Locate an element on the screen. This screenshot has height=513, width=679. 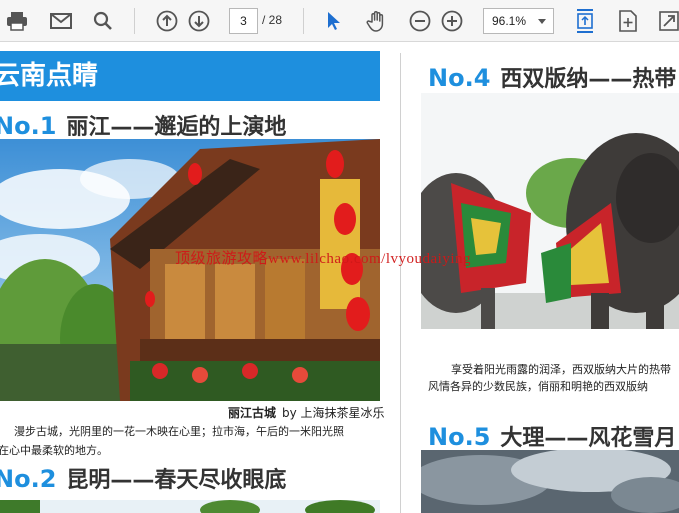
zoom-select: 96.1% is located at coordinates (518, 21).